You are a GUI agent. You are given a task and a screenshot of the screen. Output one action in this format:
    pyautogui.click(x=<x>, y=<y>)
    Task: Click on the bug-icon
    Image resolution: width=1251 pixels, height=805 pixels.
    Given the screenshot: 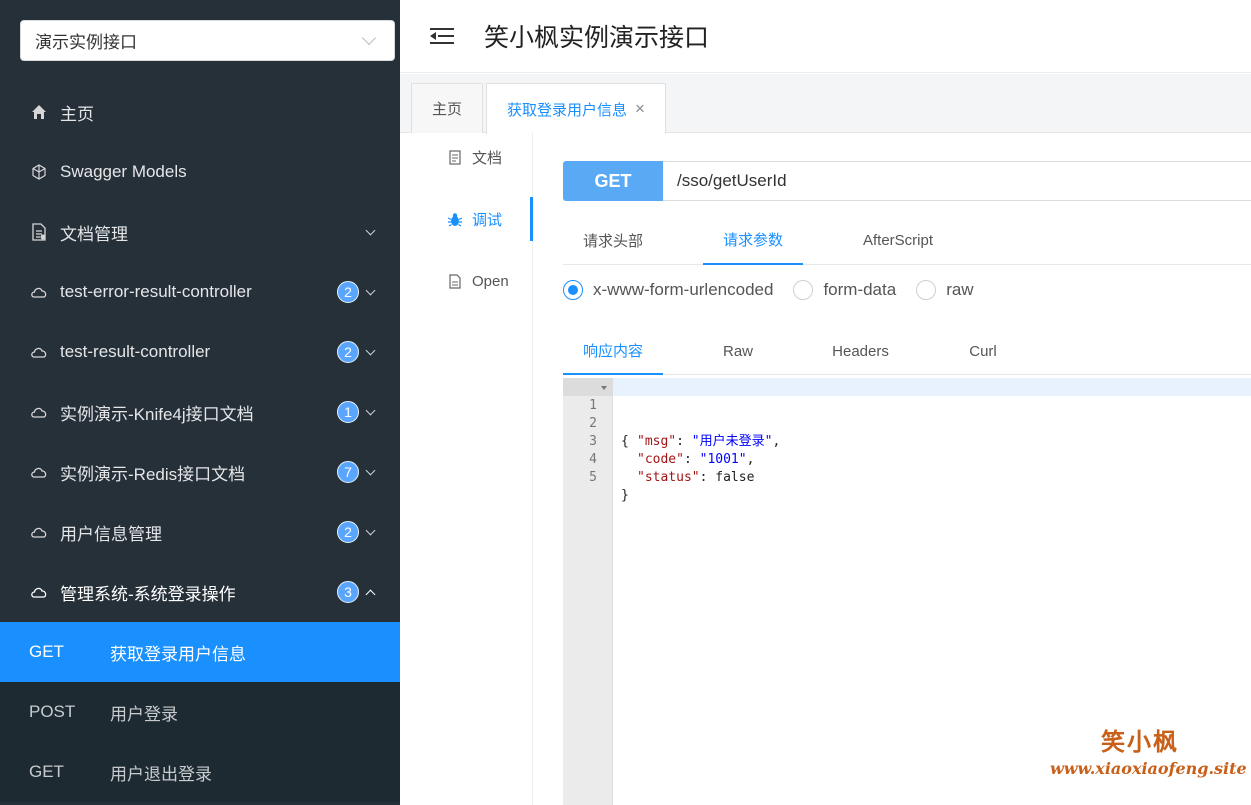 What is the action you would take?
    pyautogui.click(x=455, y=219)
    